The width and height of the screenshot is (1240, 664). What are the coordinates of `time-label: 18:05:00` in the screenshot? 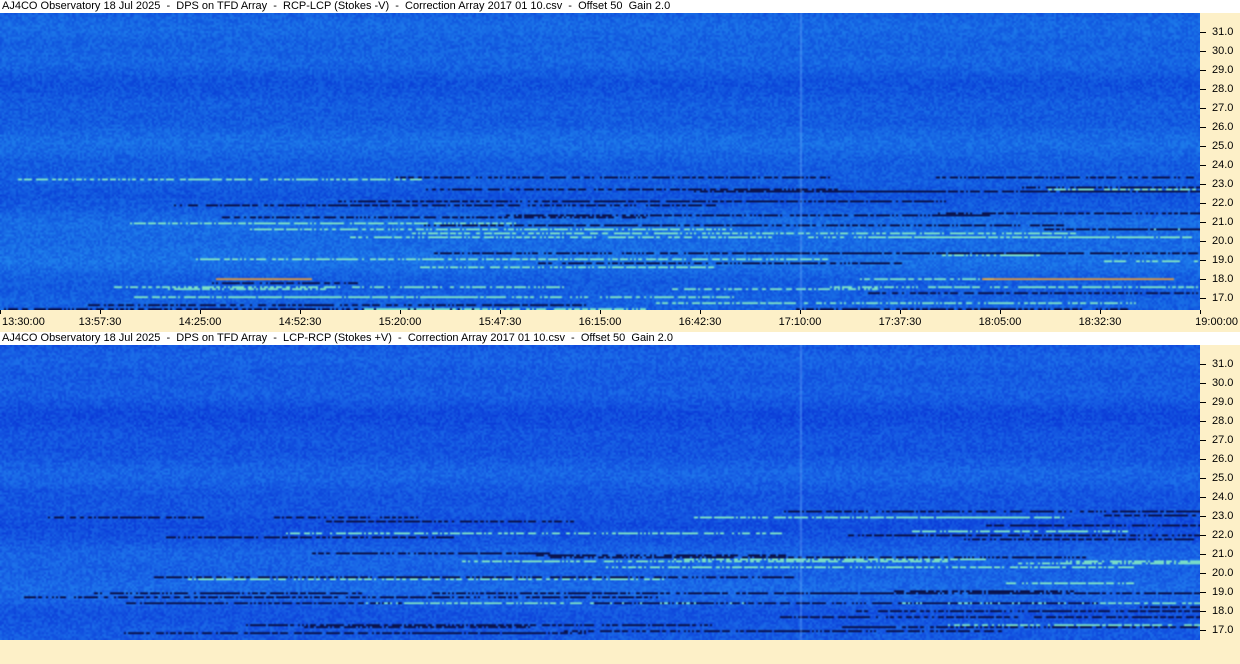 It's located at (1000, 322).